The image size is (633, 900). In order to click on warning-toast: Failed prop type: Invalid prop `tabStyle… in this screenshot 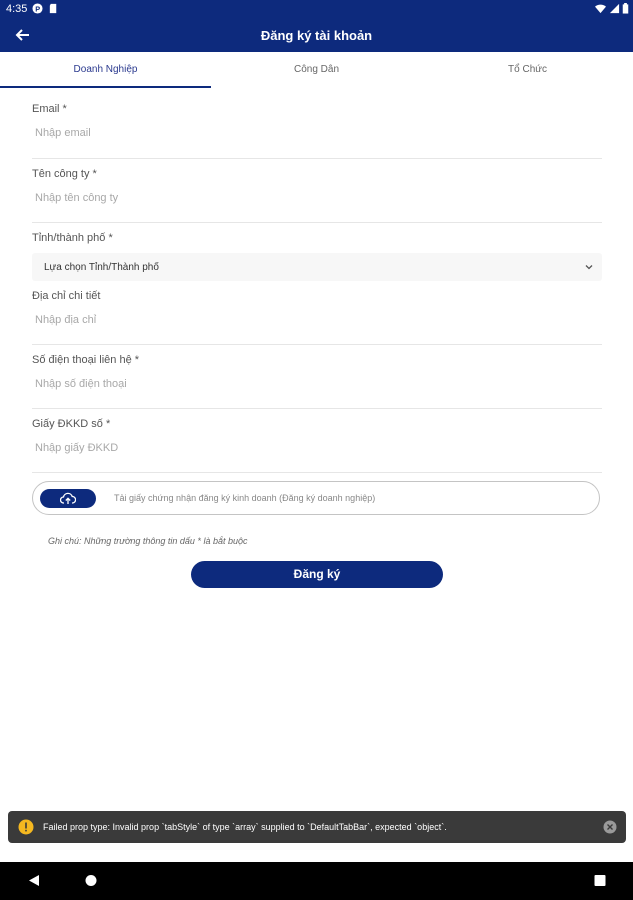, I will do `click(317, 827)`.